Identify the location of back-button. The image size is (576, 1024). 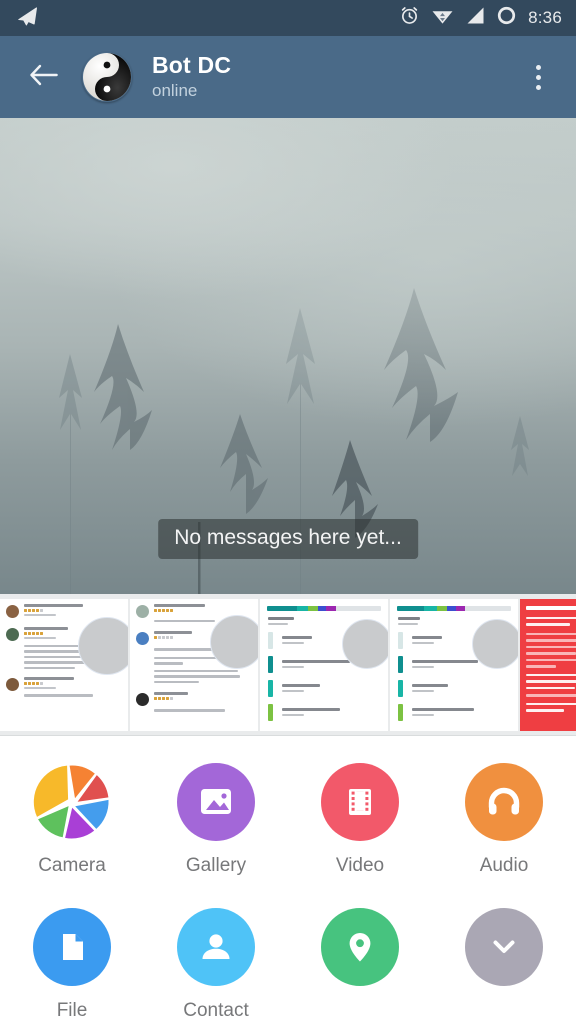
(43, 77).